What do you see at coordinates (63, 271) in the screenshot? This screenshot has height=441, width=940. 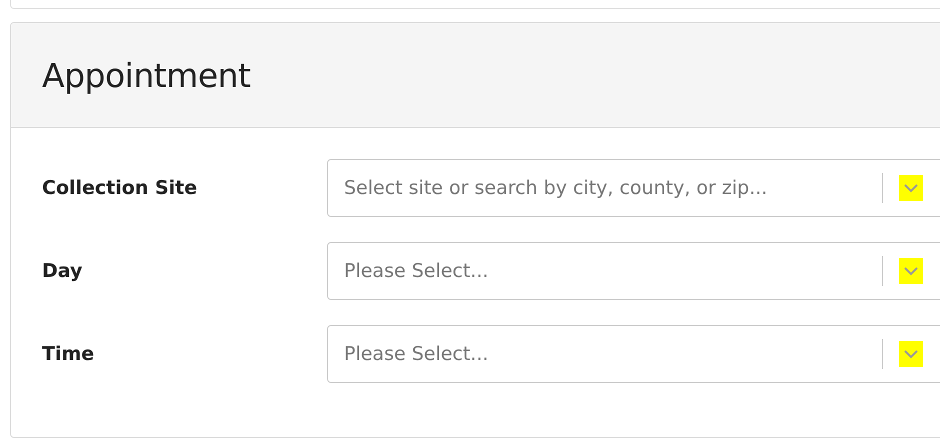 I see `field-label: Day` at bounding box center [63, 271].